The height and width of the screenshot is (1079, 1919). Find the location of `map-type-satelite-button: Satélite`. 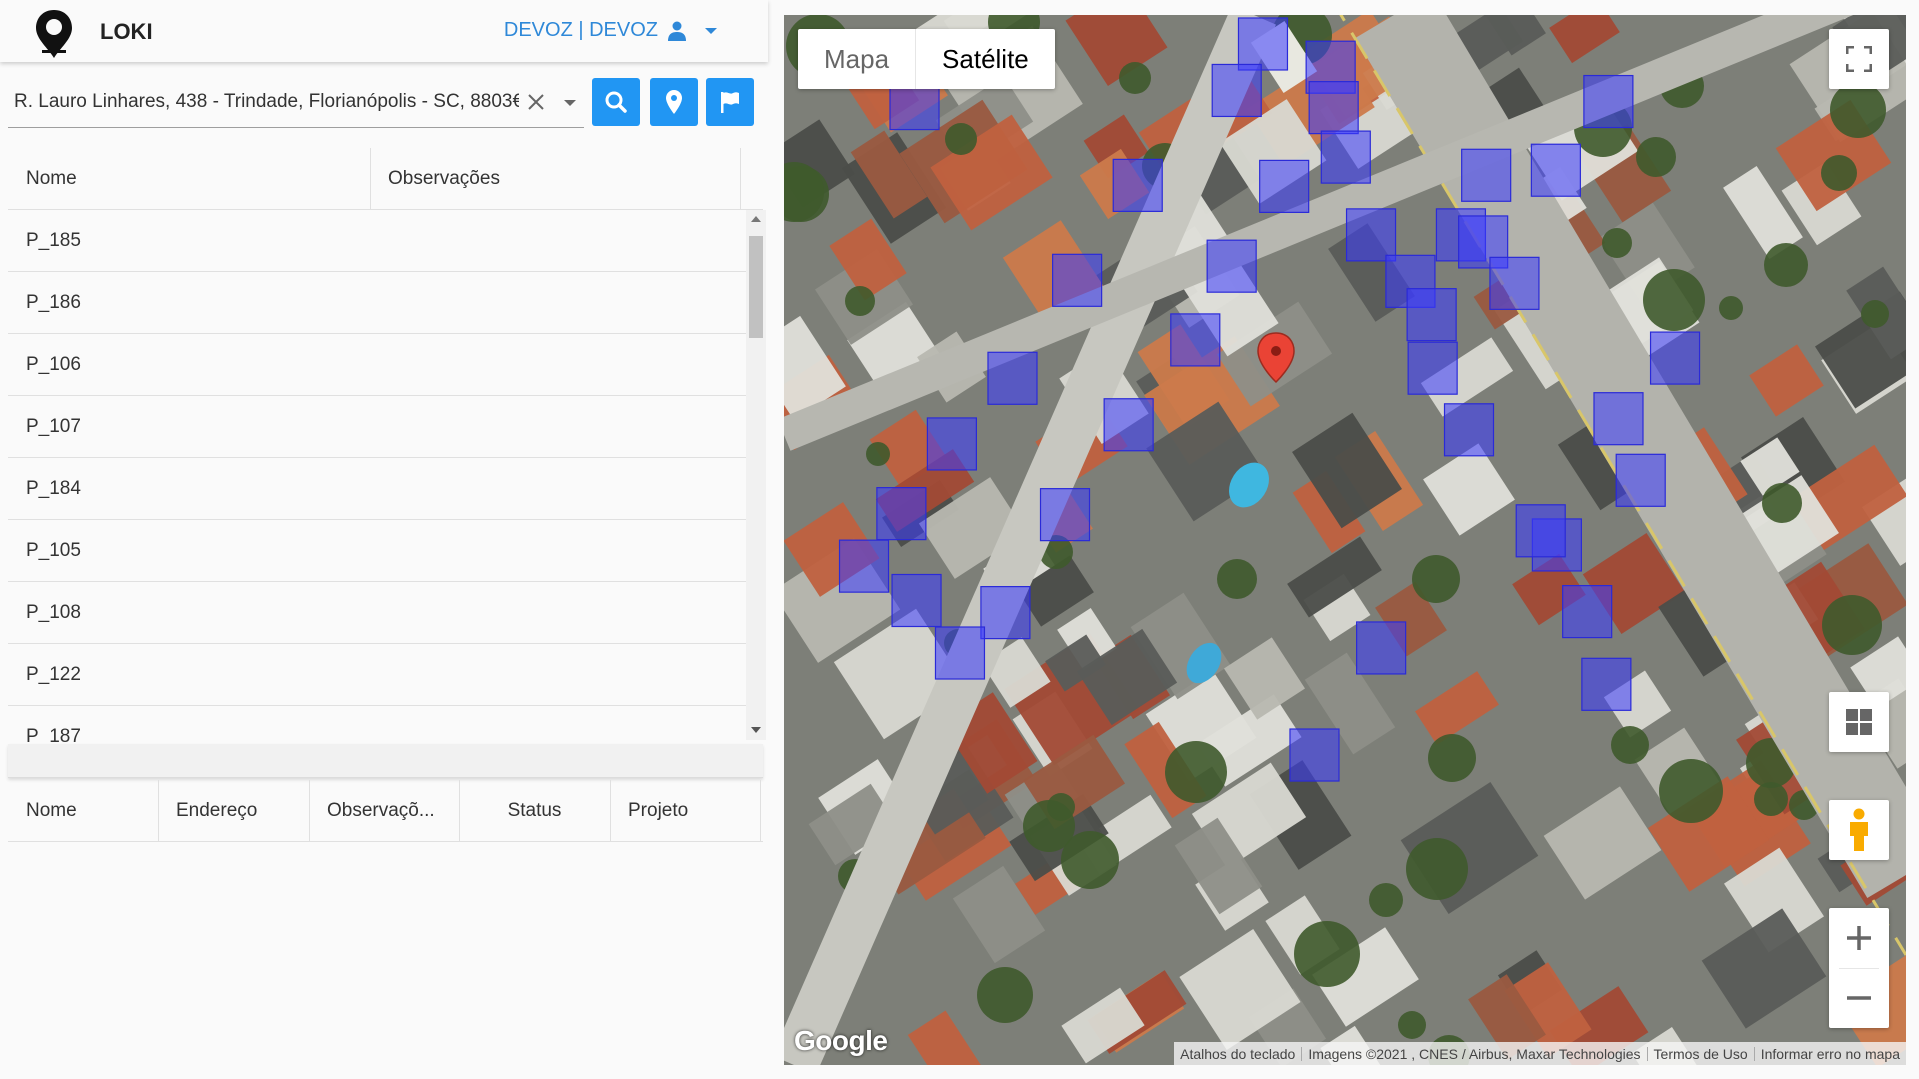

map-type-satelite-button: Satélite is located at coordinates (985, 59).